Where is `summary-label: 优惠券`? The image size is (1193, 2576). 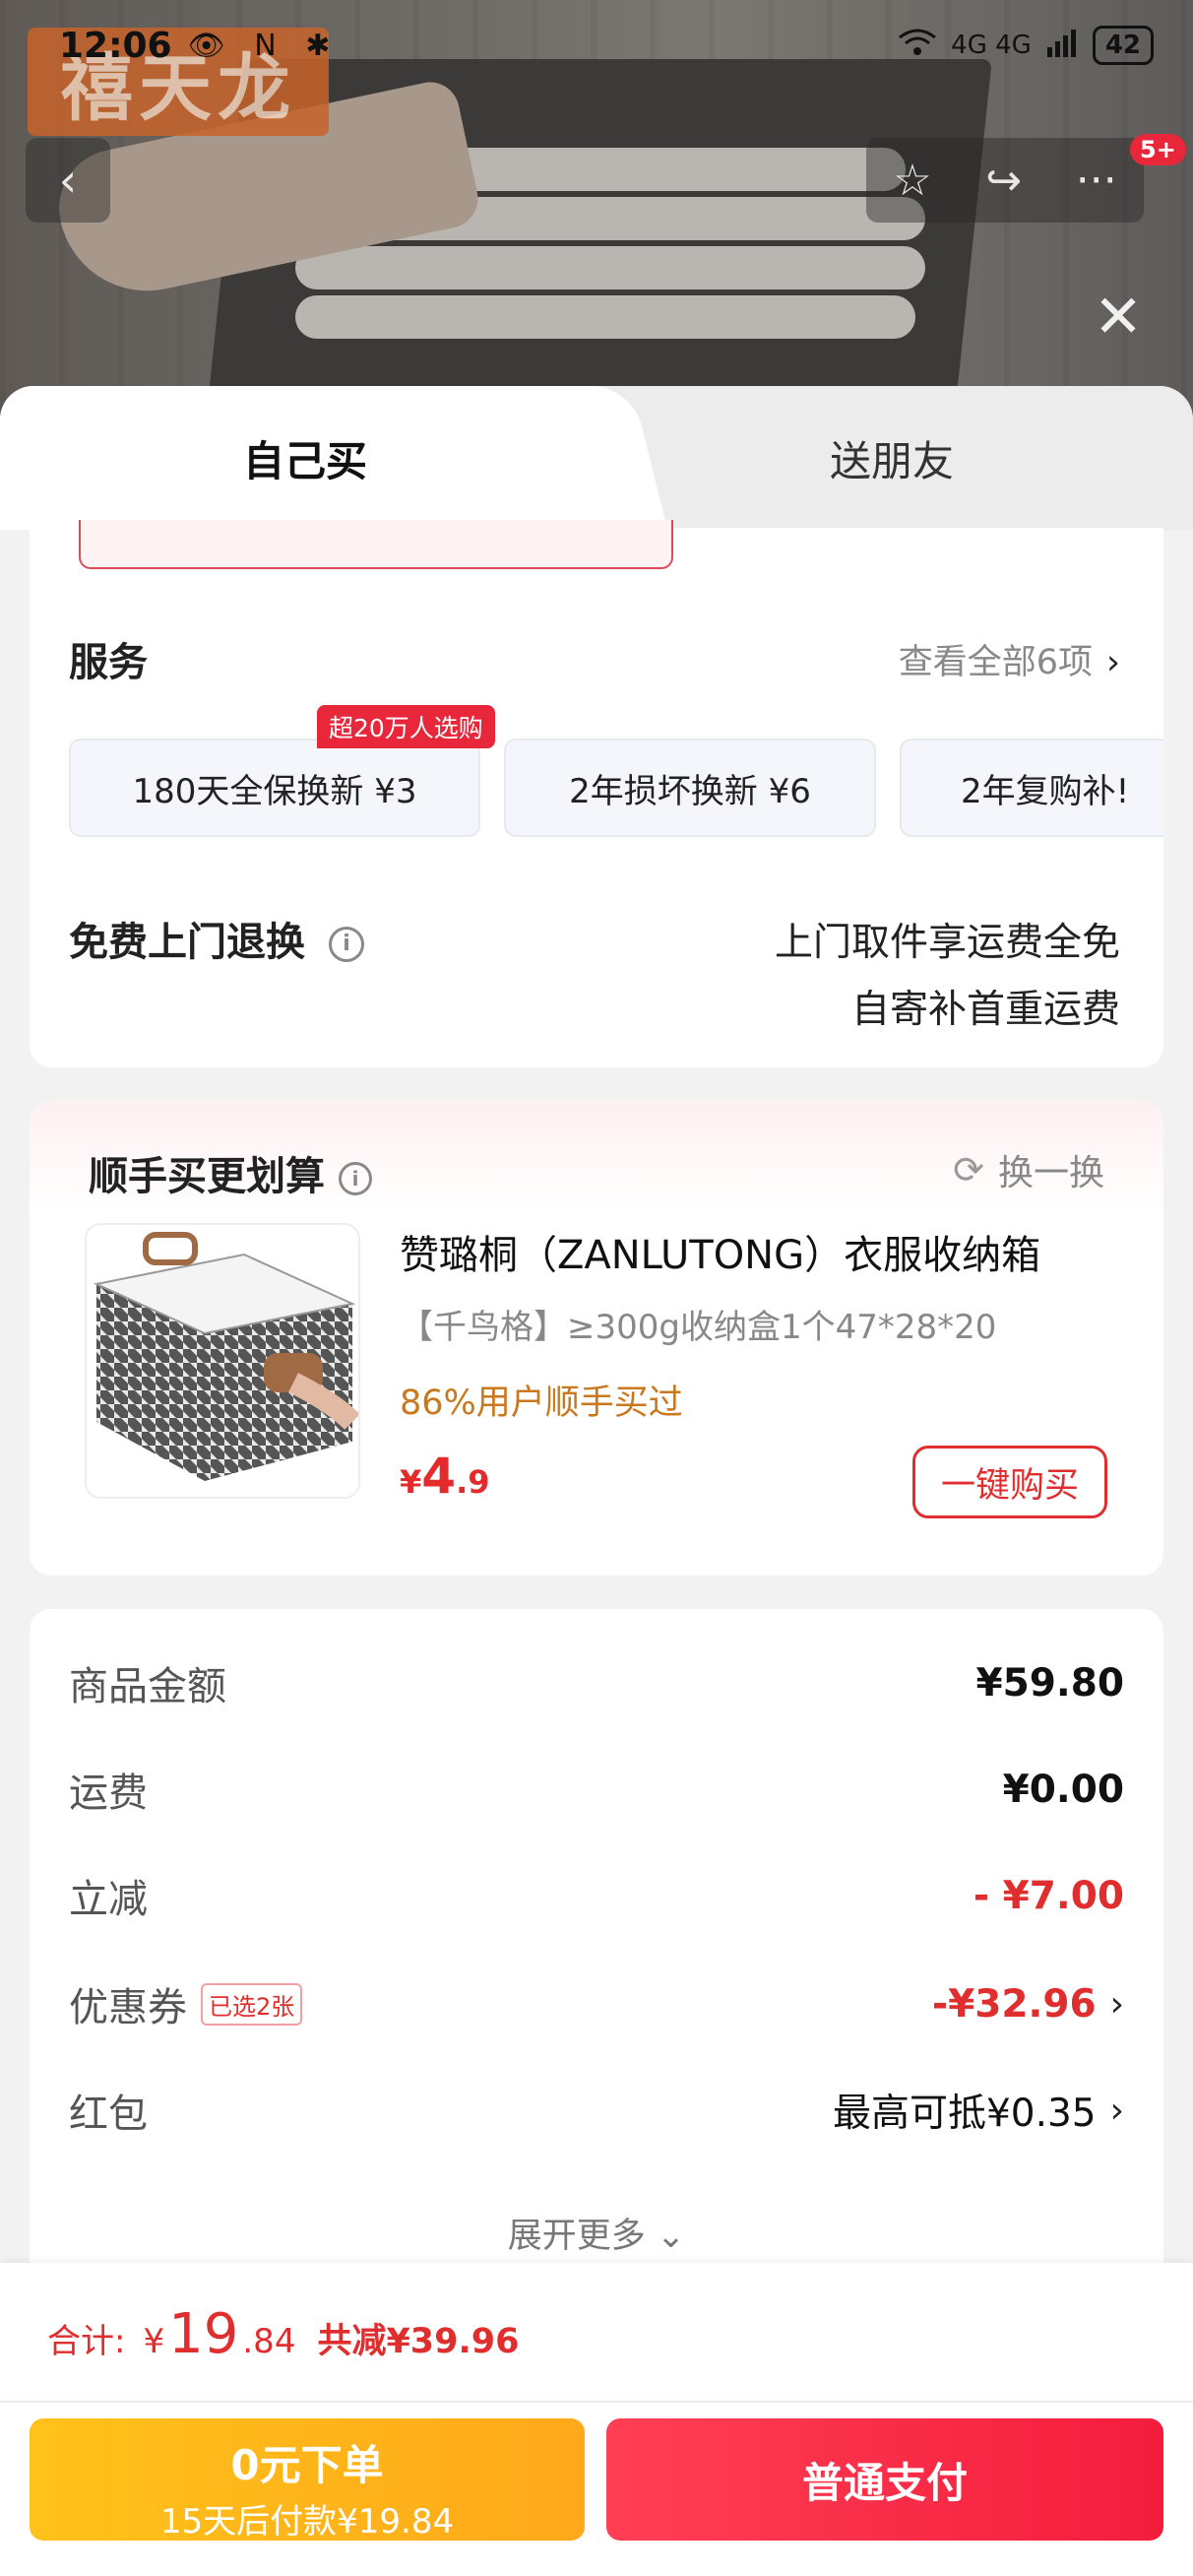 summary-label: 优惠券 is located at coordinates (128, 2007).